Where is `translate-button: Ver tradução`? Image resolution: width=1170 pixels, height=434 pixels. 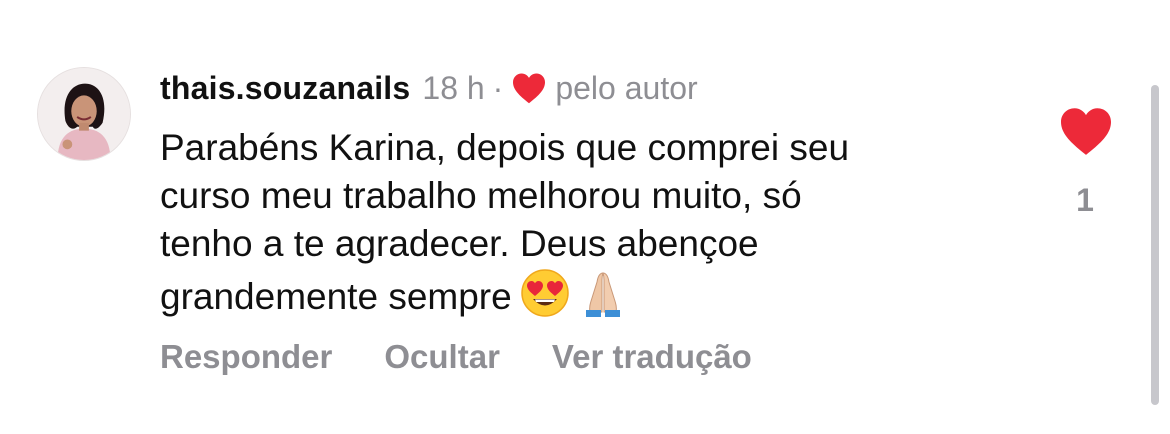 translate-button: Ver tradução is located at coordinates (652, 357).